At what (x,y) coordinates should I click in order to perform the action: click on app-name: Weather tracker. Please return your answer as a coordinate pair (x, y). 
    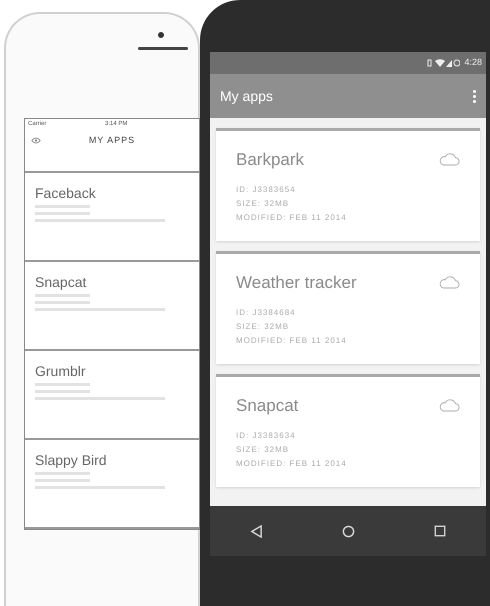
    Looking at the image, I should click on (296, 283).